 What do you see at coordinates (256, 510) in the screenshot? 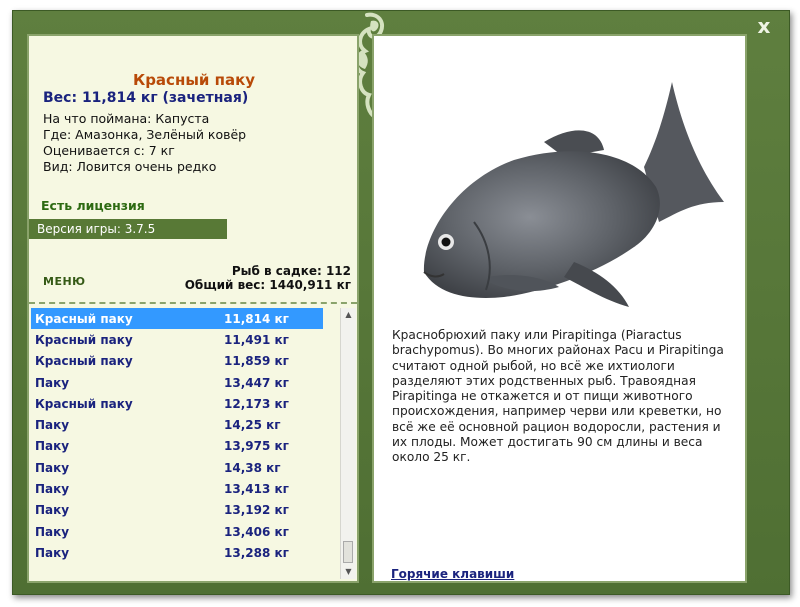
I see `catch-item-weight: 13,192 кг` at bounding box center [256, 510].